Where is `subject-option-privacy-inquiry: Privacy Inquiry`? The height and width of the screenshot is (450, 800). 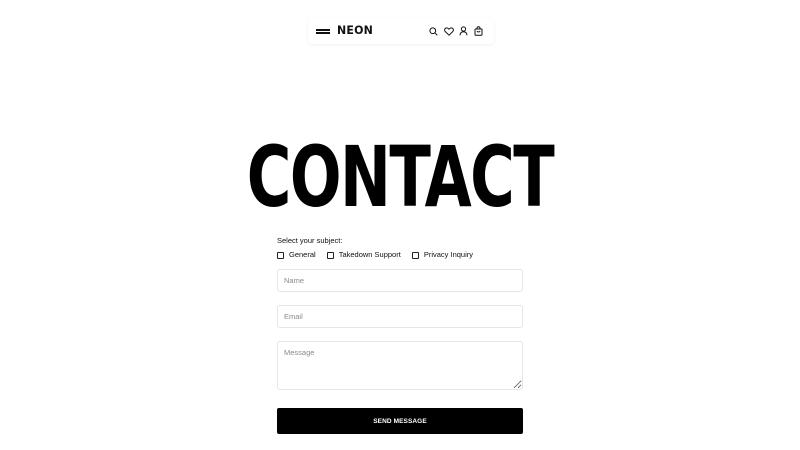 subject-option-privacy-inquiry: Privacy Inquiry is located at coordinates (442, 255).